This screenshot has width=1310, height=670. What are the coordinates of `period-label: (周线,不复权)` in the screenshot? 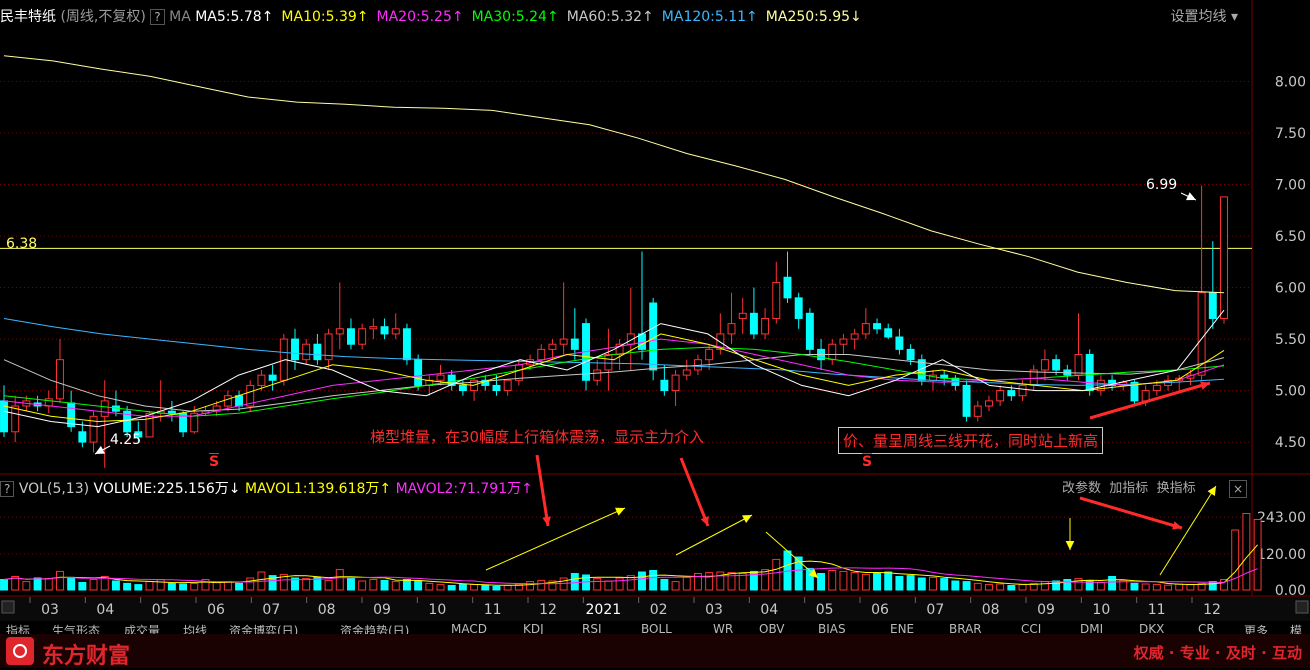 It's located at (103, 17).